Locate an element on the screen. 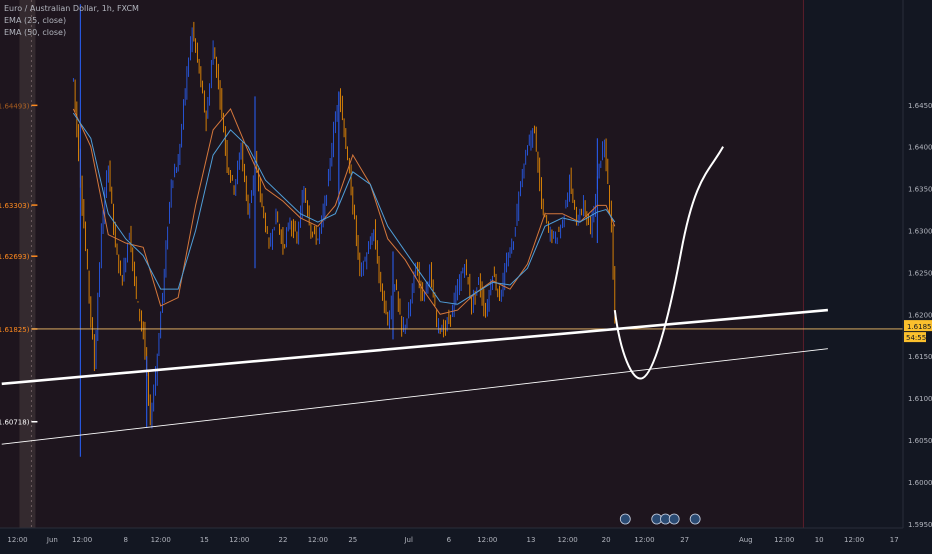 This screenshot has width=932, height=554. x-tick-label: 25 is located at coordinates (352, 540).